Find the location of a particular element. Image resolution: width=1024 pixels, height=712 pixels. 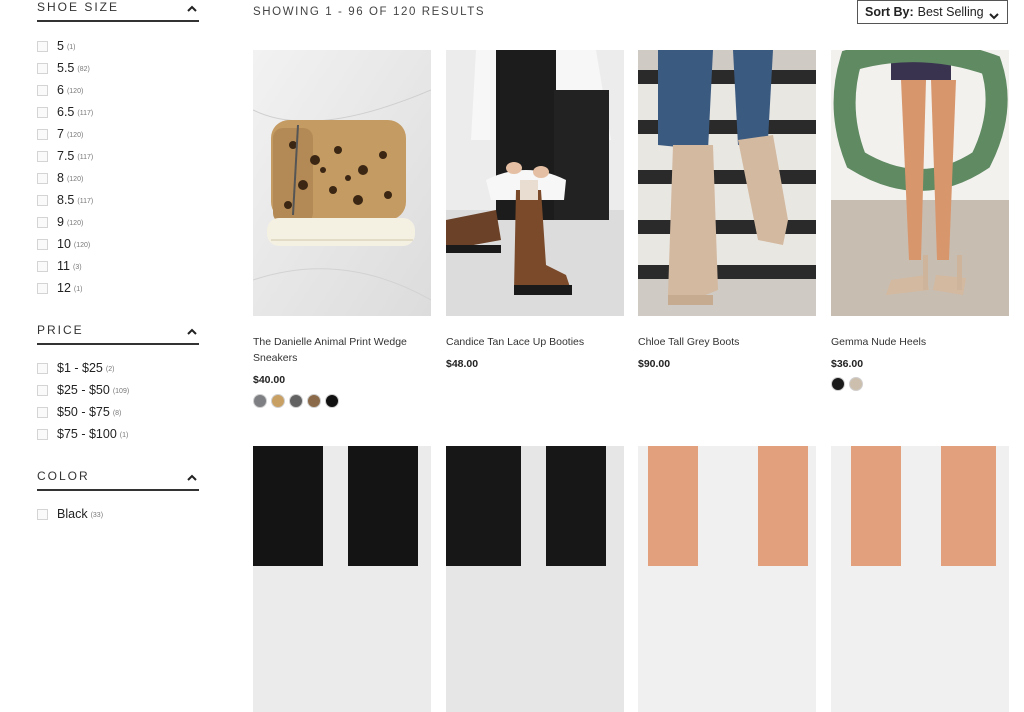

option-label: Black is located at coordinates (72, 514).